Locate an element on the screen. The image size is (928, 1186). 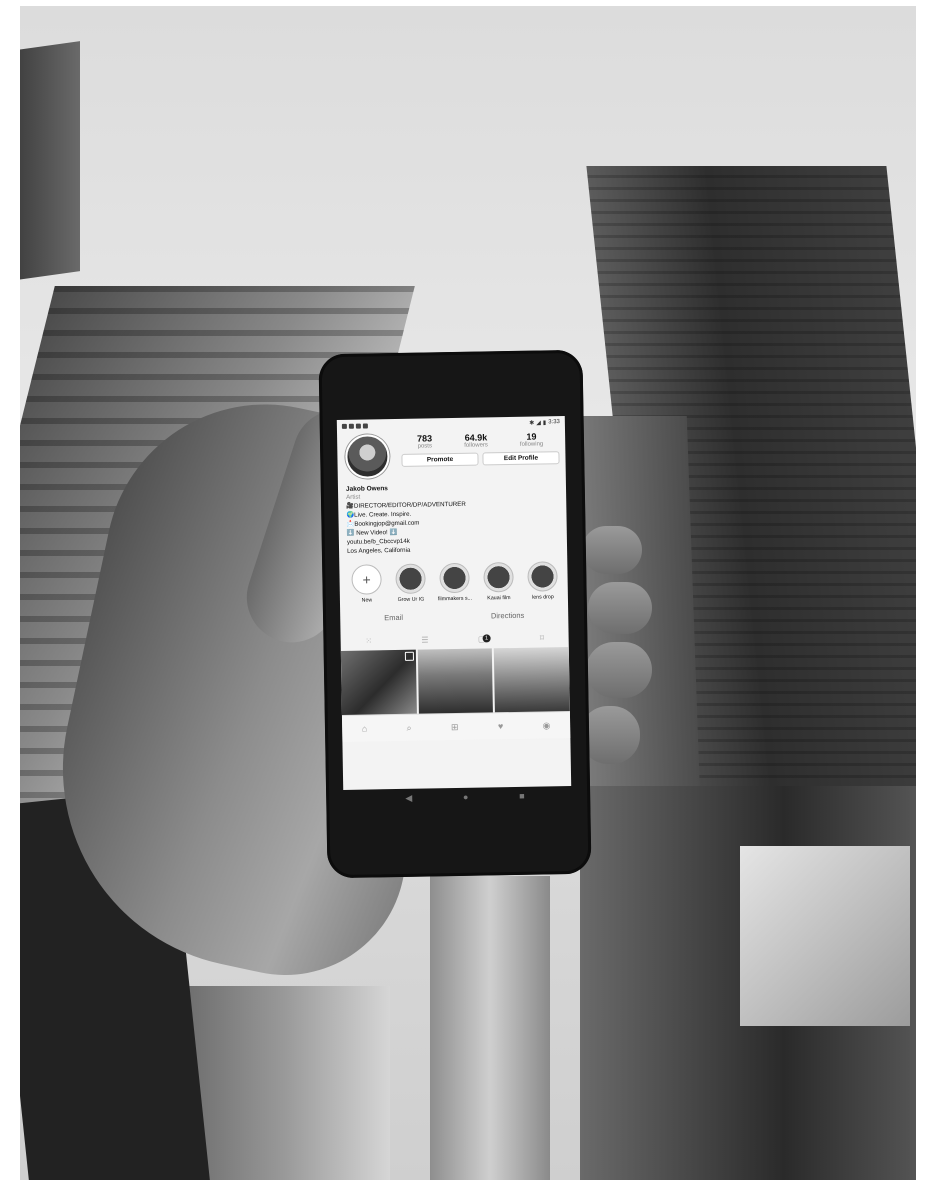
home-circle-icon: ● is located at coordinates (466, 797).